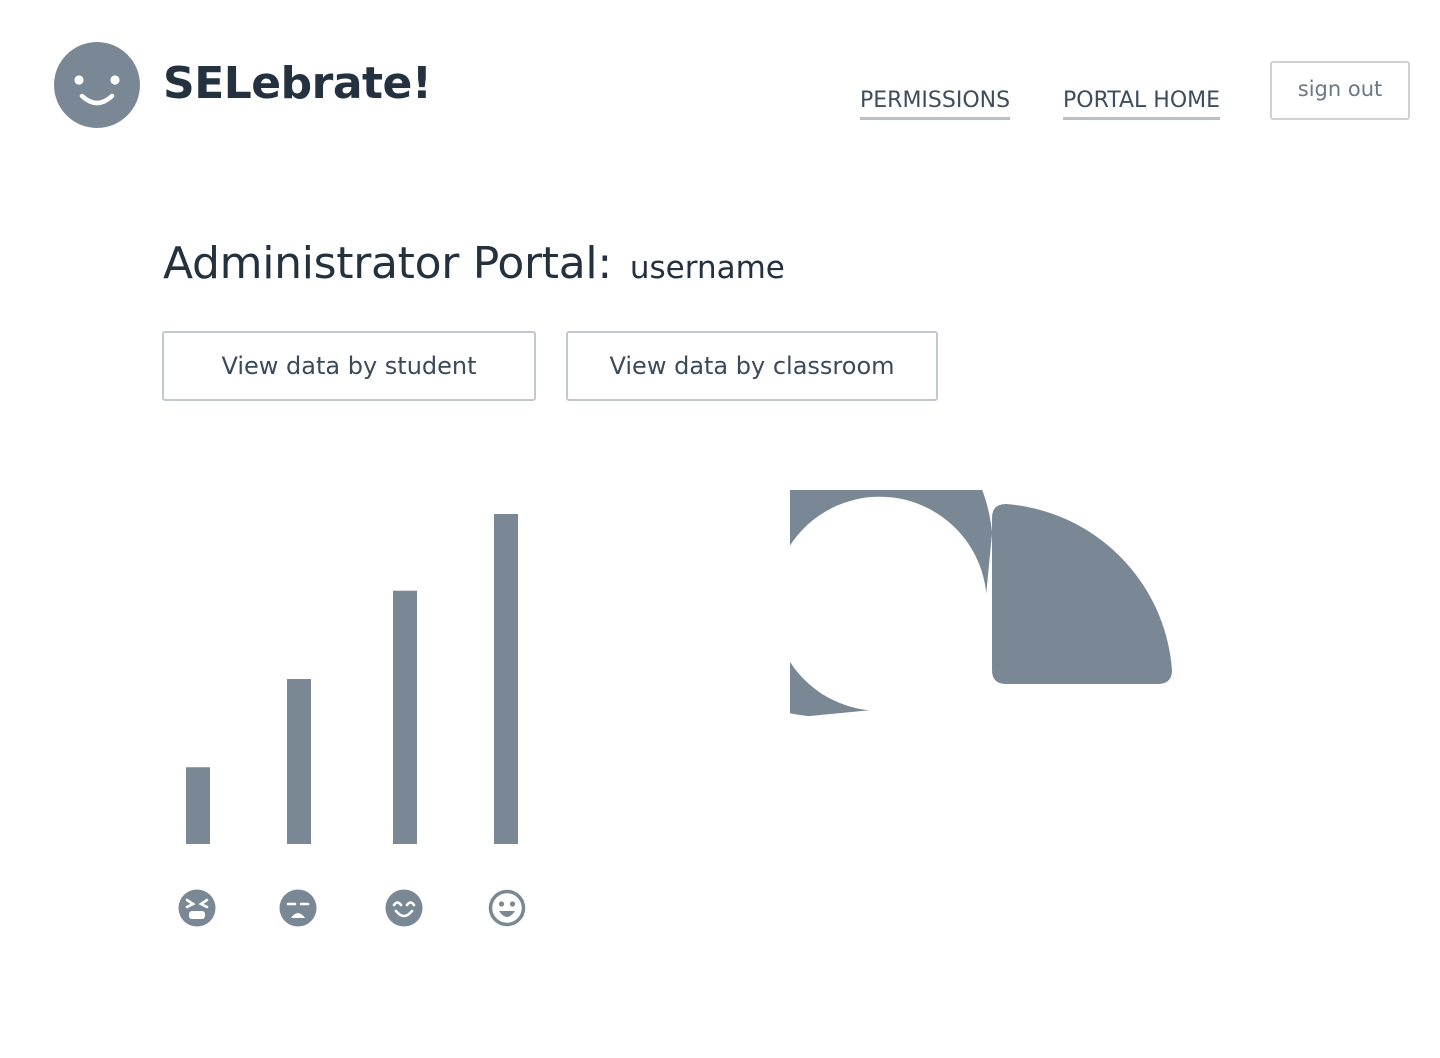  What do you see at coordinates (935, 103) in the screenshot?
I see `nav-permissions-link: PERMISSIONS` at bounding box center [935, 103].